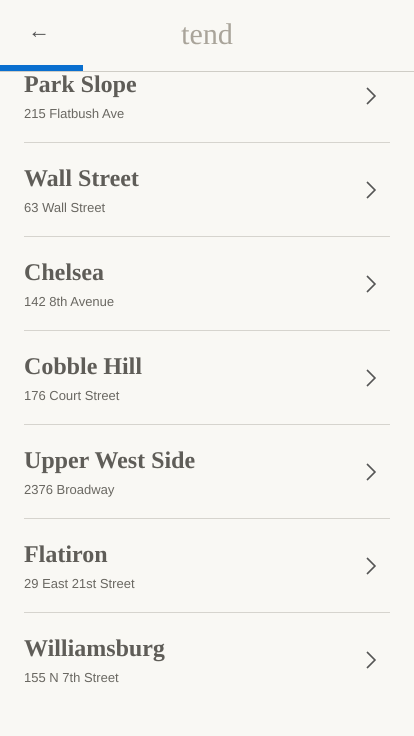 The image size is (414, 736). Describe the element at coordinates (65, 207) in the screenshot. I see `location-address: 63 Wall Street` at that location.